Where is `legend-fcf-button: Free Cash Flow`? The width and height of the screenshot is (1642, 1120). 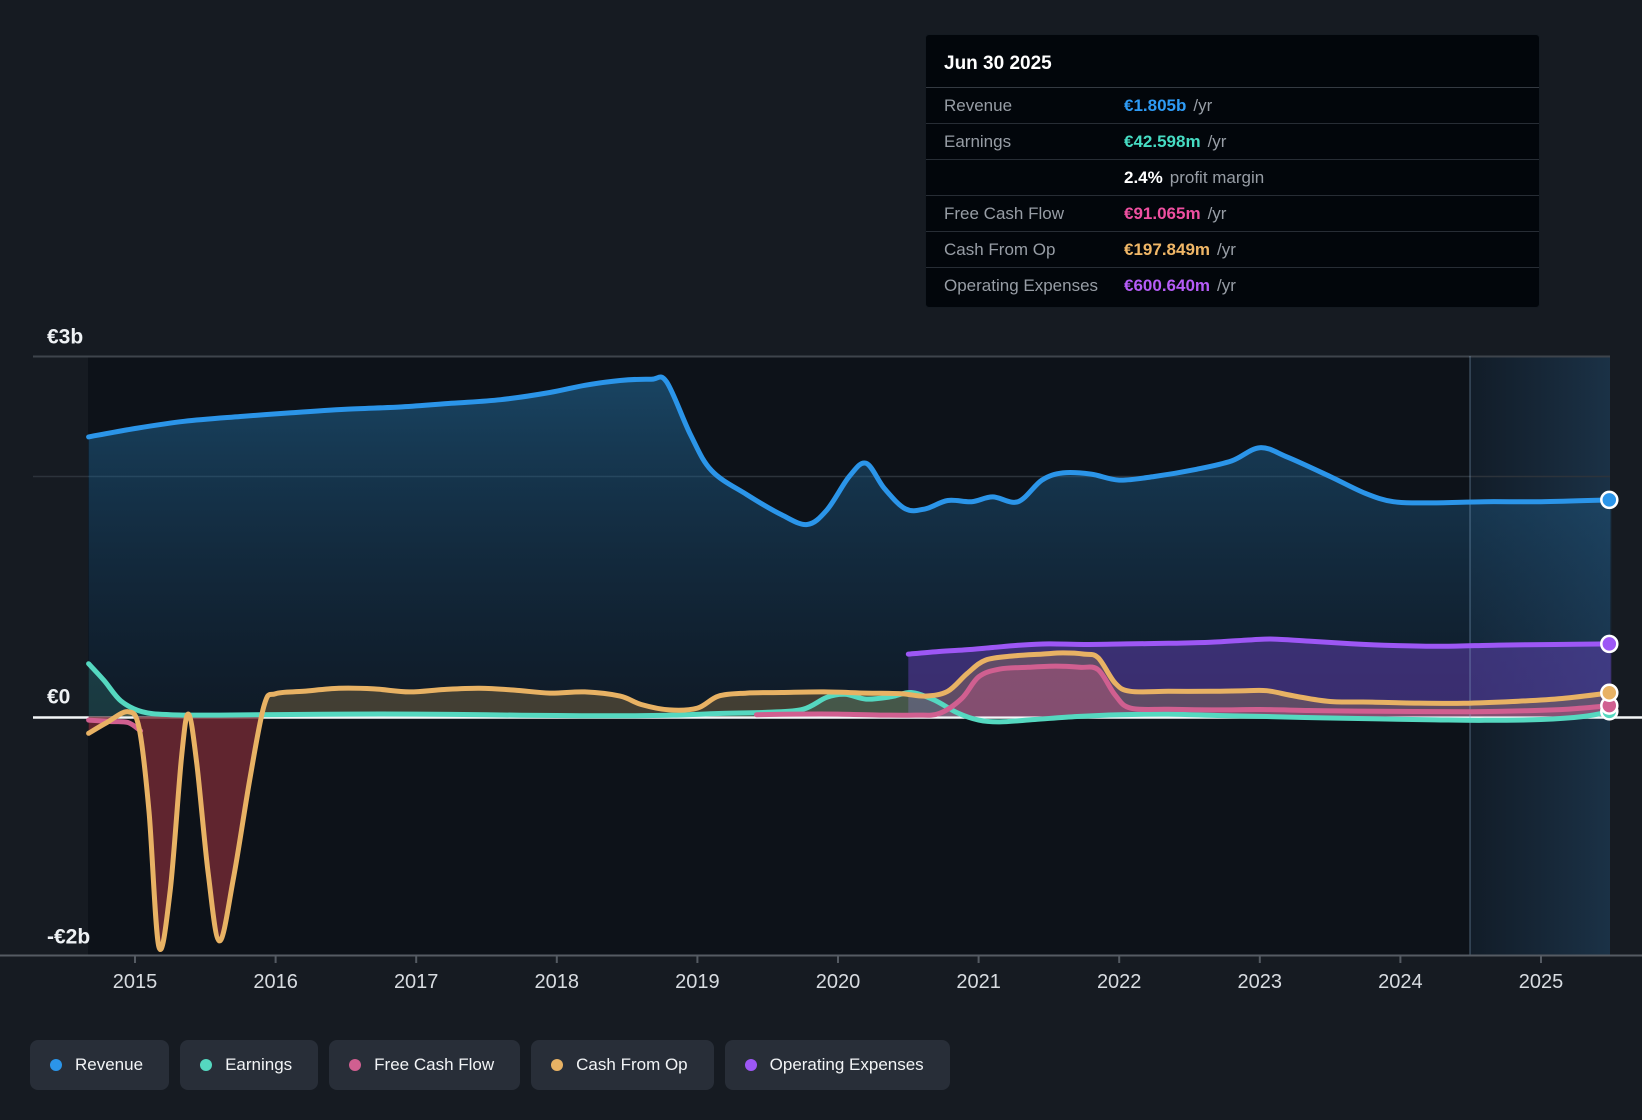 legend-fcf-button: Free Cash Flow is located at coordinates (425, 1065).